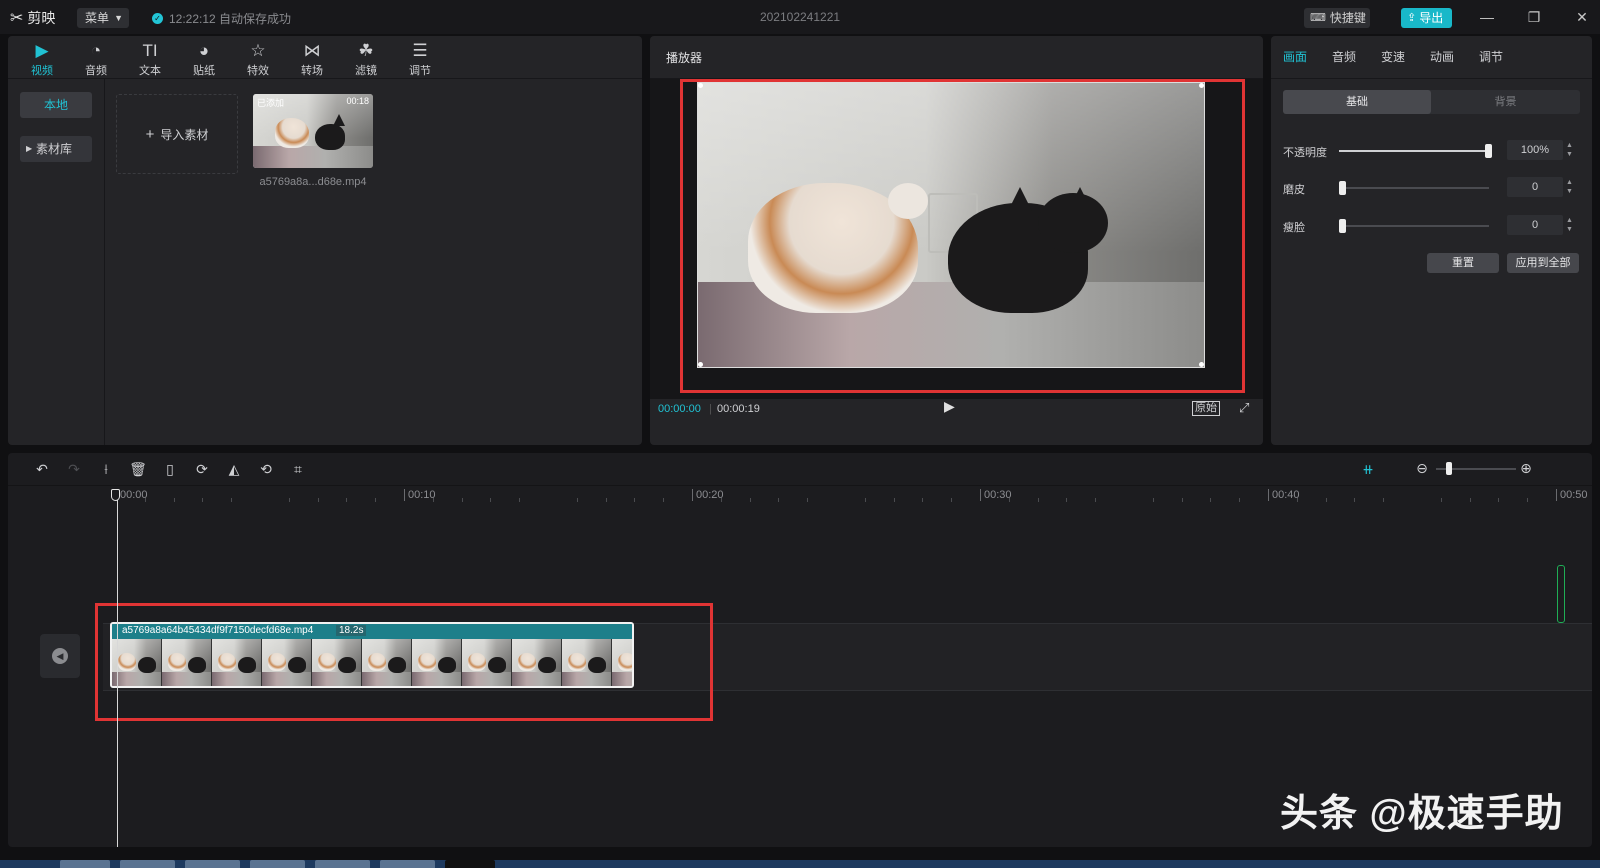 The width and height of the screenshot is (1600, 868). Describe the element at coordinates (1526, 468) in the screenshot. I see `zoom-in-icon: ⊕` at that location.